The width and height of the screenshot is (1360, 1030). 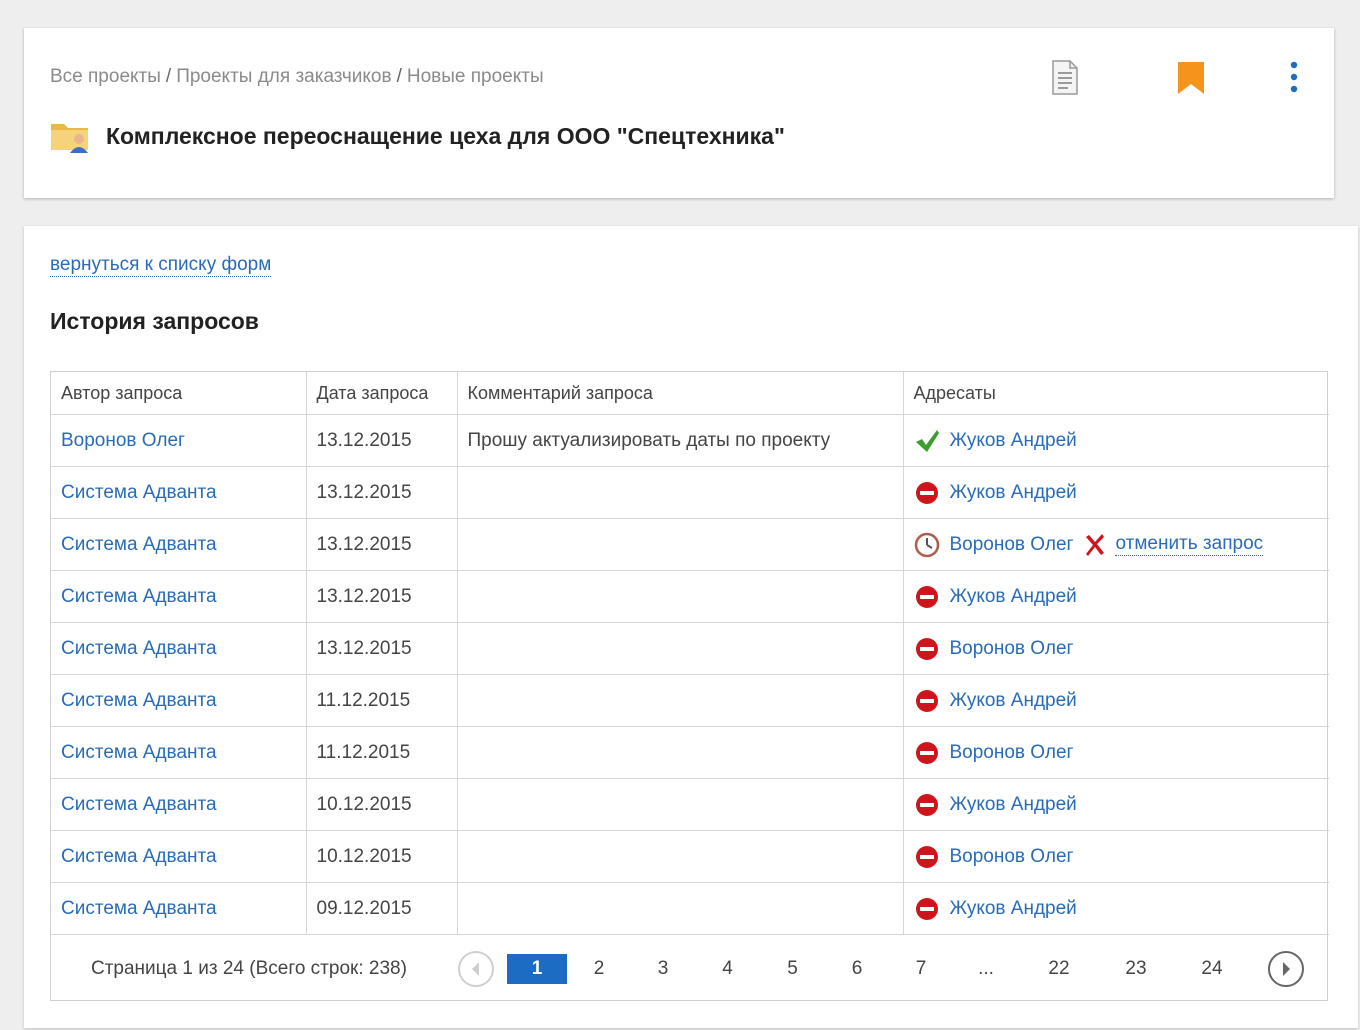 I want to click on next-page-icon, so click(x=1286, y=969).